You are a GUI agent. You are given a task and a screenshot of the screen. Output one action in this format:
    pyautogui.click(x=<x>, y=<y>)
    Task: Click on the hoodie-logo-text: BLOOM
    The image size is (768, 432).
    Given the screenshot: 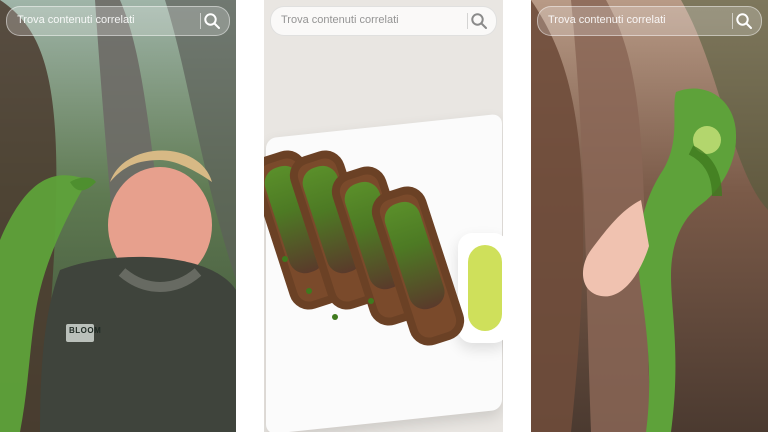 What is the action you would take?
    pyautogui.click(x=85, y=330)
    